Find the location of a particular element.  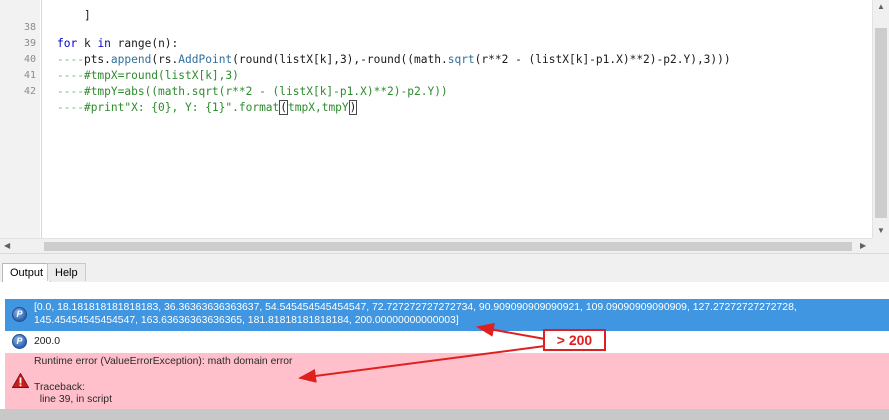

message-text: 200.0 is located at coordinates (47, 341).